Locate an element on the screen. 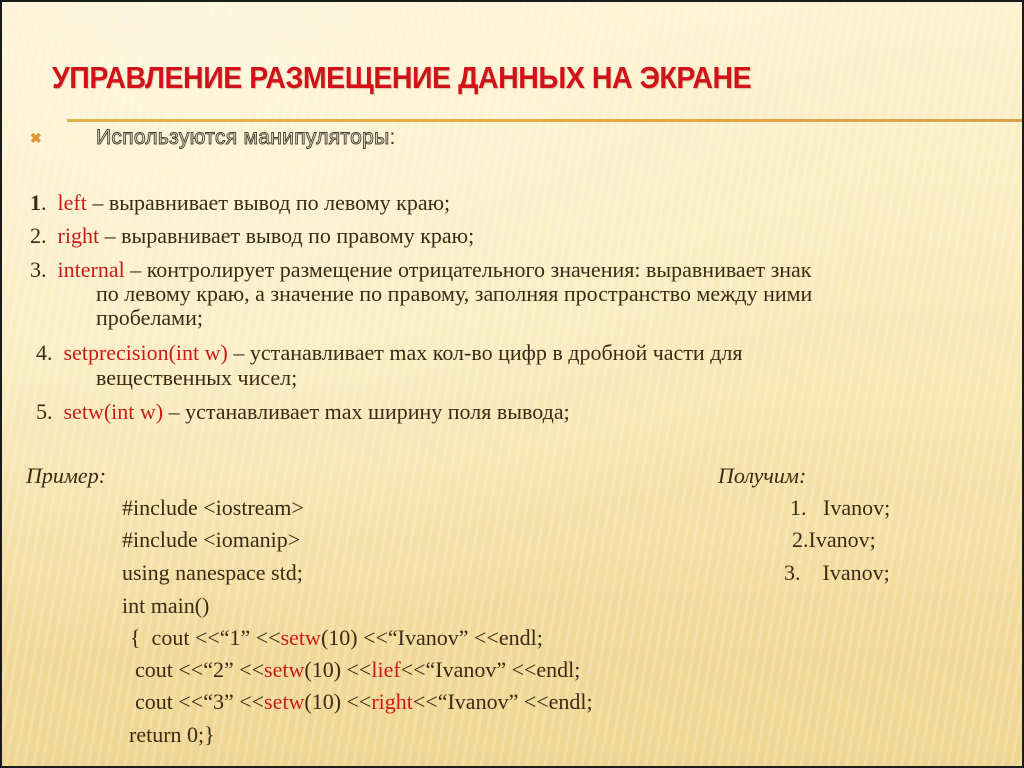 Image resolution: width=1024 pixels, height=768 pixels. result-label: Получим: is located at coordinates (762, 475).